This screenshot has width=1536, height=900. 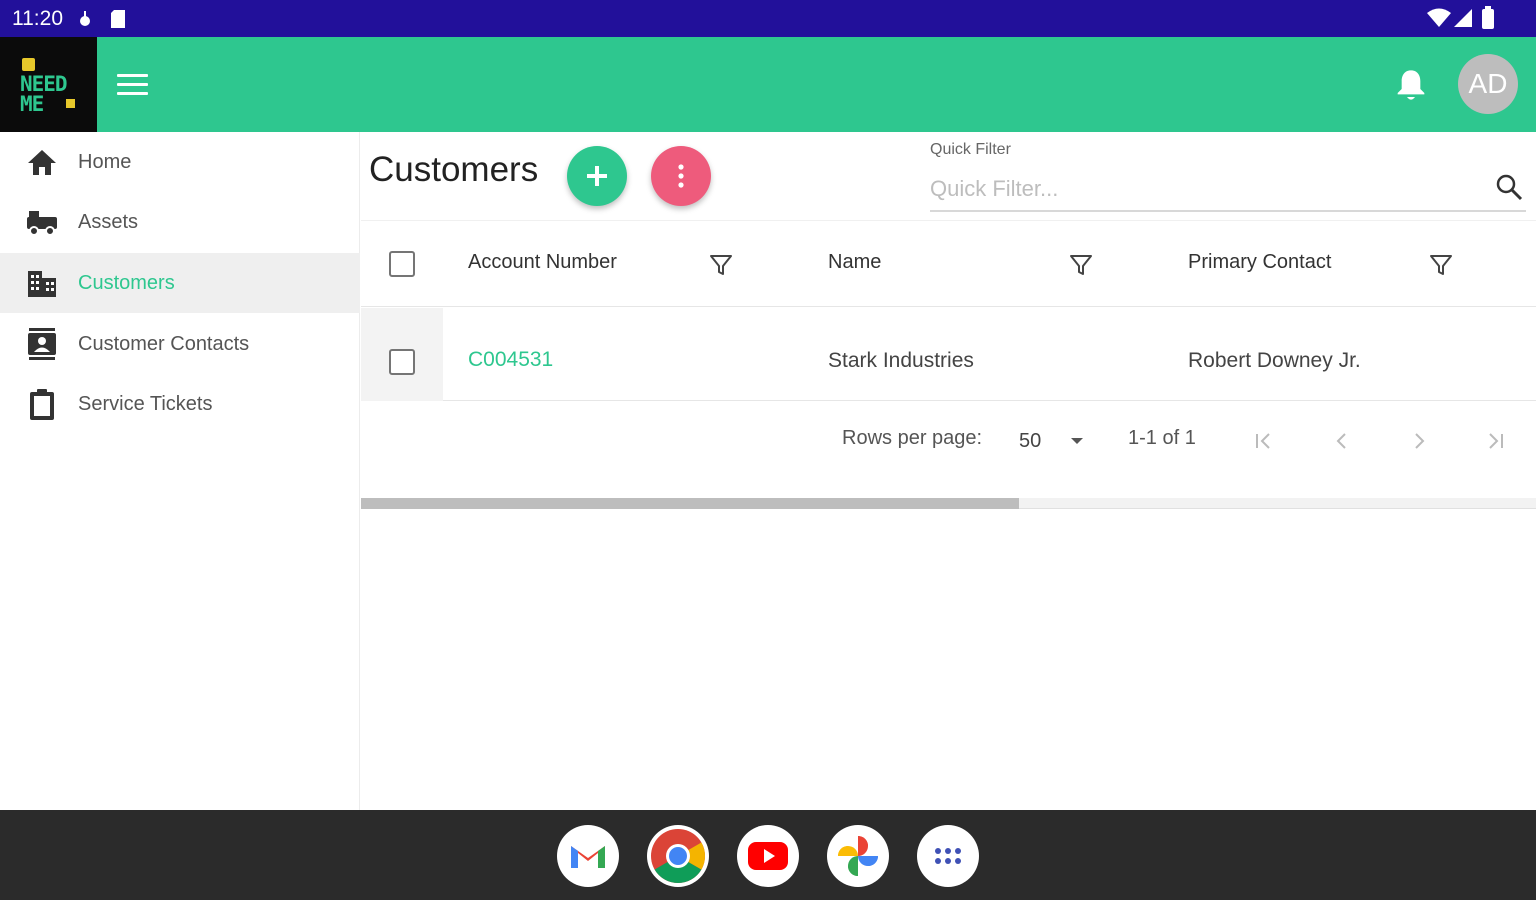 I want to click on clipboard-icon, so click(x=42, y=404).